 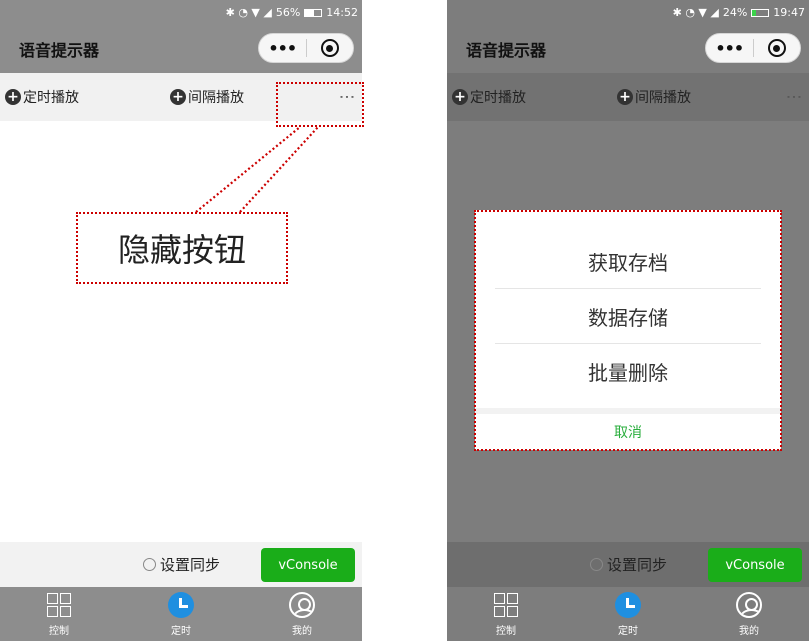 I want to click on action-sheet-highlight-box, so click(x=628, y=330).